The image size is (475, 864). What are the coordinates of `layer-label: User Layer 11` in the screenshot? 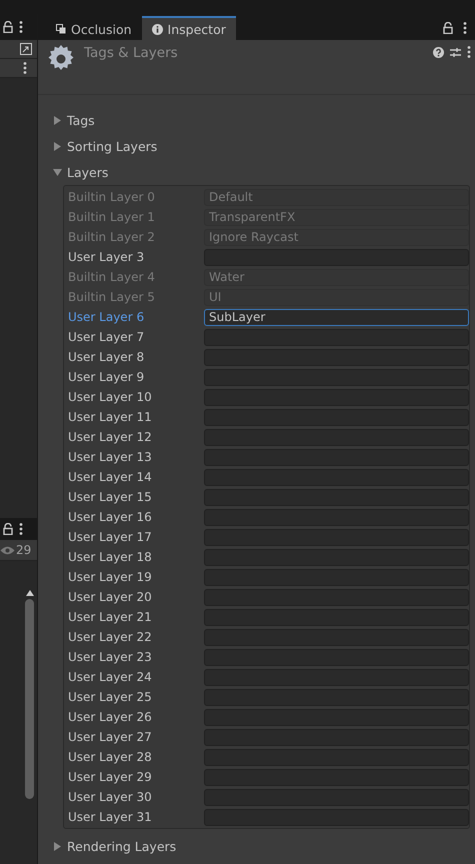 It's located at (110, 417).